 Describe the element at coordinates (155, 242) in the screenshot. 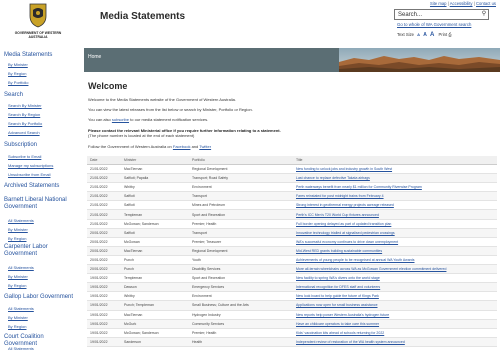

I see `cell-minister: McGowan` at that location.